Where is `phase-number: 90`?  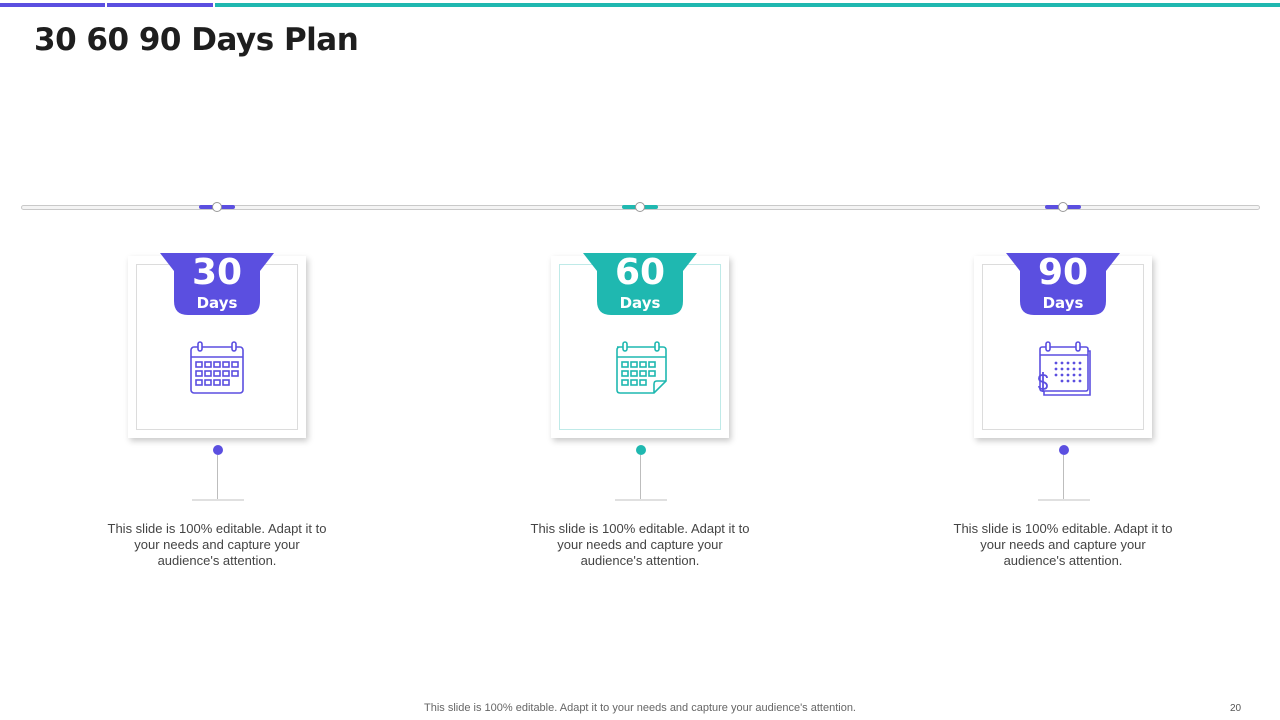
phase-number: 90 is located at coordinates (1063, 272).